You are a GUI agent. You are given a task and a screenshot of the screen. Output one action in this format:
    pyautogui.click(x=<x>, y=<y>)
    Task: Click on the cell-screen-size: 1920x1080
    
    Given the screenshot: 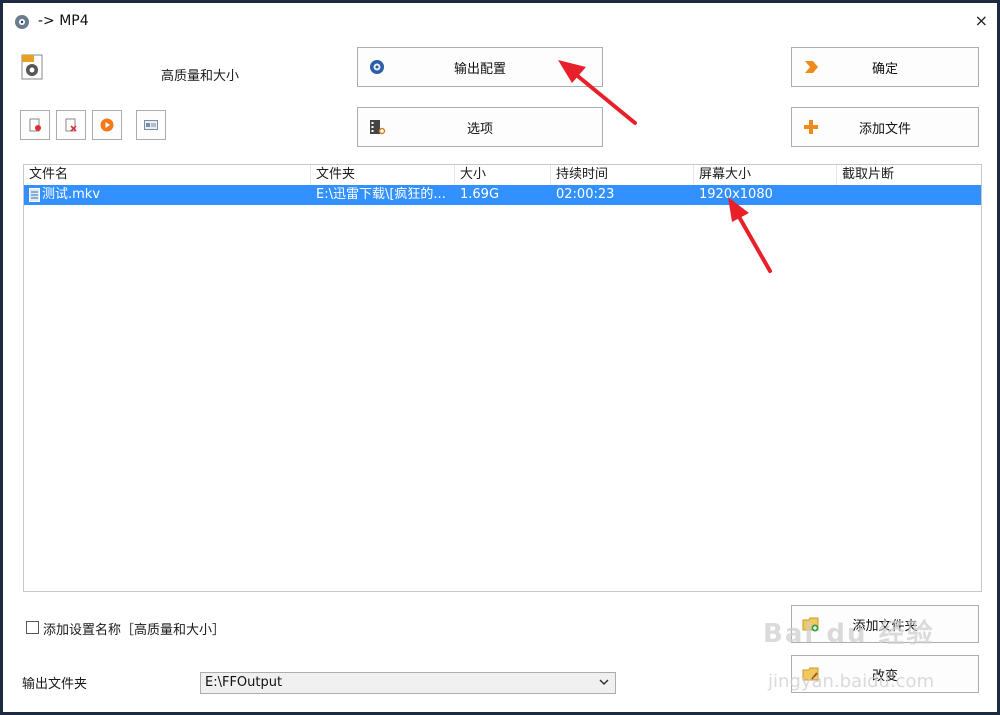 What is the action you would take?
    pyautogui.click(x=736, y=194)
    